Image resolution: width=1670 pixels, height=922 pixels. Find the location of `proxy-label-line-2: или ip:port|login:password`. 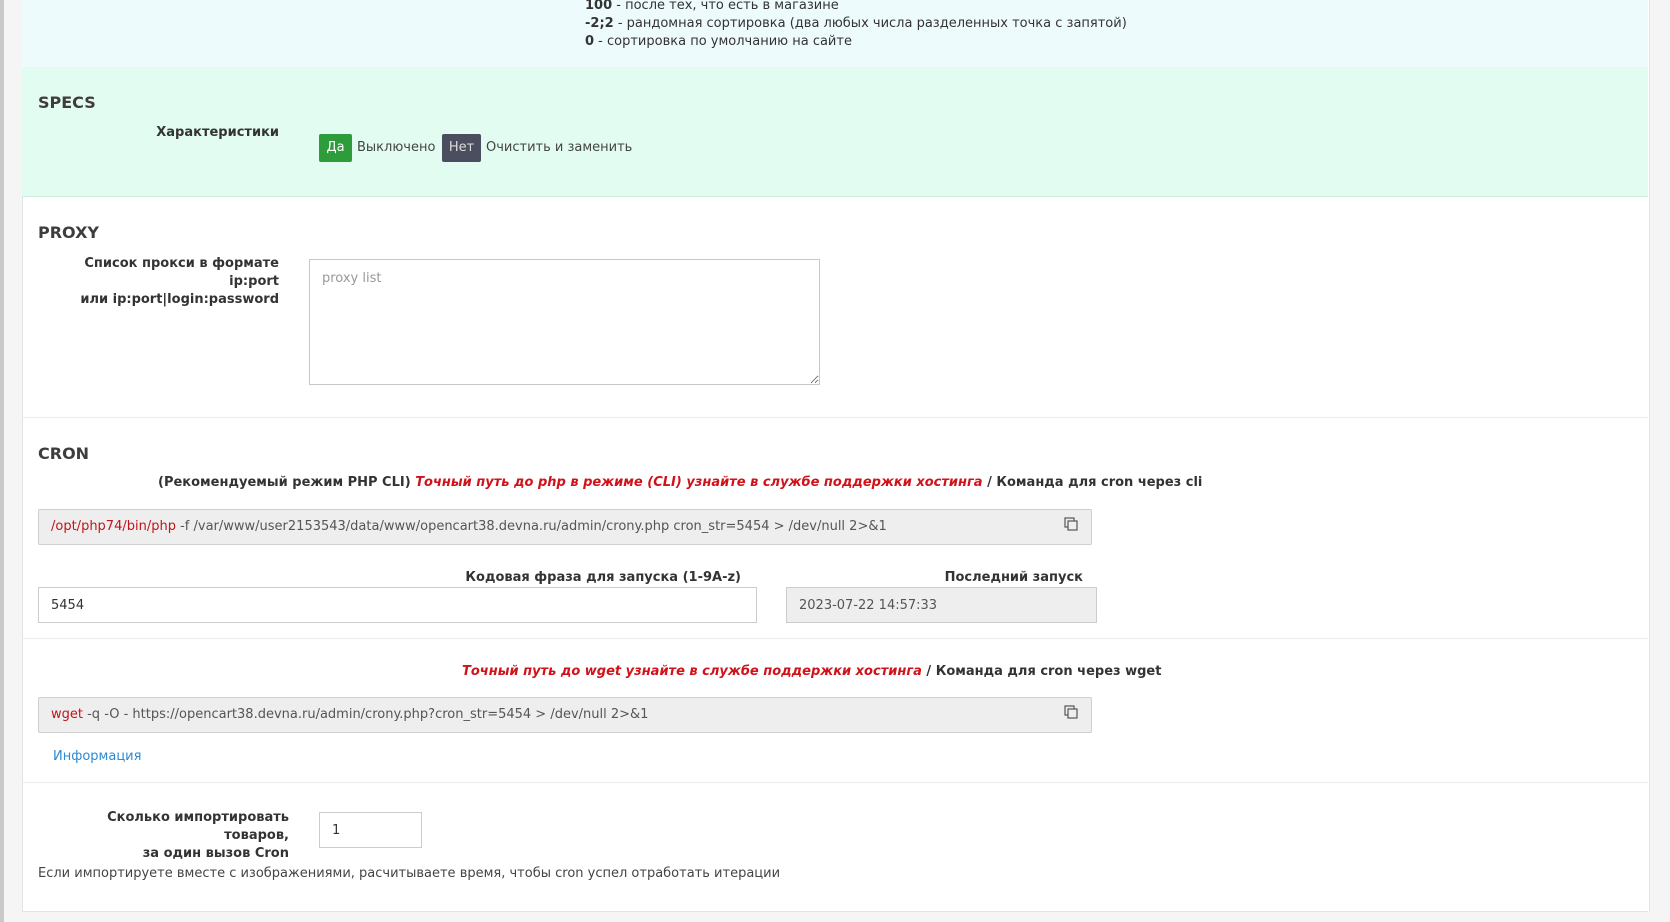

proxy-label-line-2: или ip:port|login:password is located at coordinates (179, 299).